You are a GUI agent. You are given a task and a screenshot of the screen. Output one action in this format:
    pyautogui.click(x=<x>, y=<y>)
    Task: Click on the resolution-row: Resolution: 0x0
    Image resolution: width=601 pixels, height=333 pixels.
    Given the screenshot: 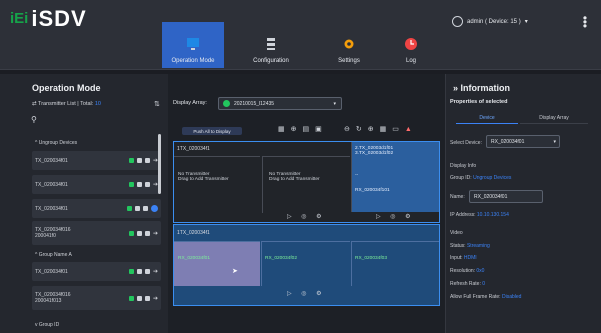 What is the action you would take?
    pyautogui.click(x=467, y=271)
    